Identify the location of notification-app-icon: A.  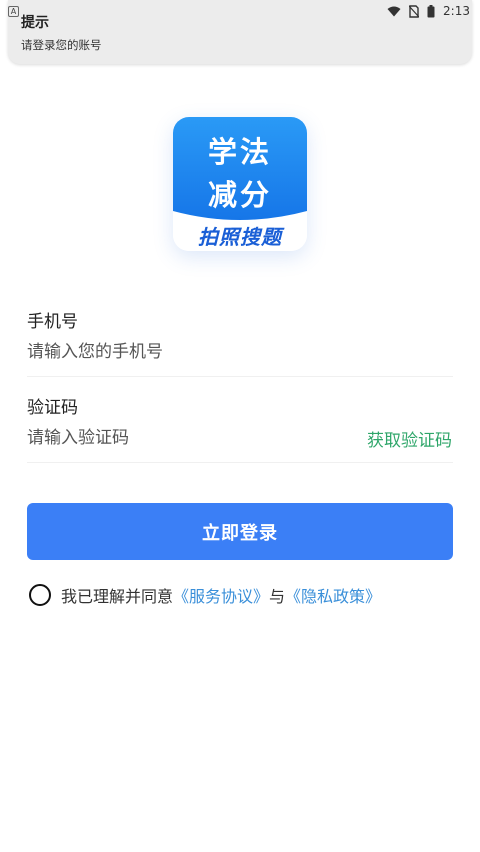
(13, 11).